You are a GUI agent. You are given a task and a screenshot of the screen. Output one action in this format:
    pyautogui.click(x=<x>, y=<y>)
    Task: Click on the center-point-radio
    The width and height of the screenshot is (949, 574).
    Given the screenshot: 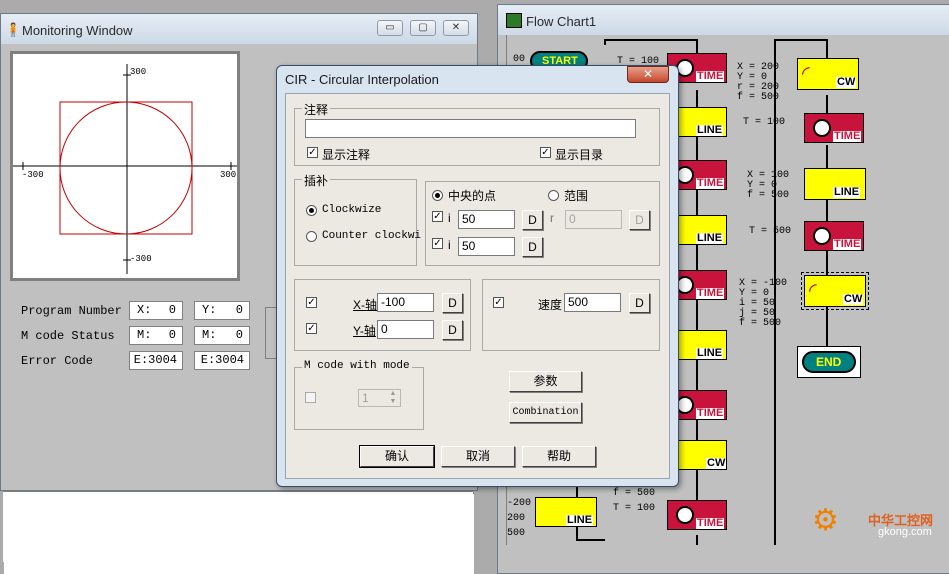 What is the action you would take?
    pyautogui.click(x=437, y=195)
    